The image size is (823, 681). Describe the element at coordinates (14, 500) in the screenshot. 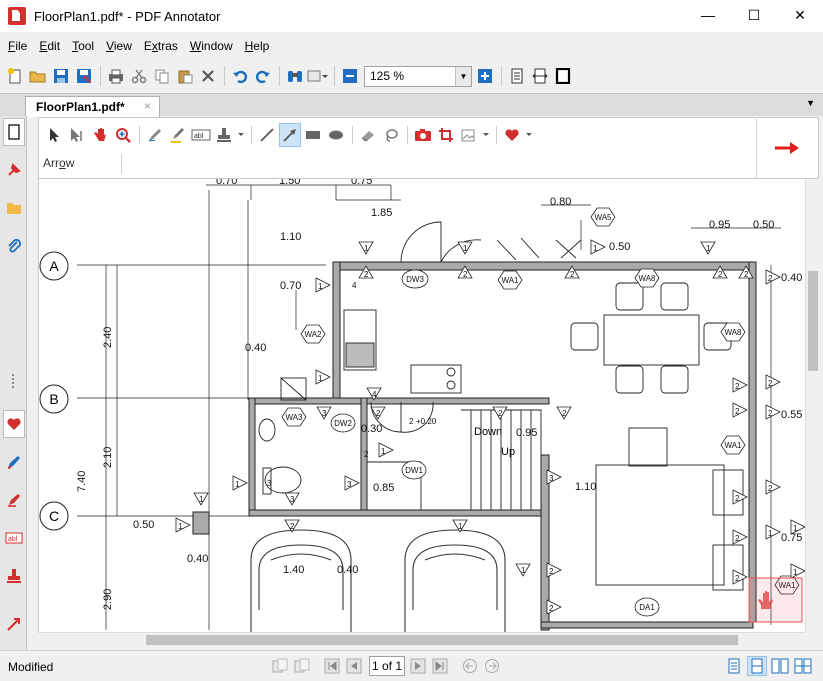

I see `sidebar-highlighter-icon` at that location.